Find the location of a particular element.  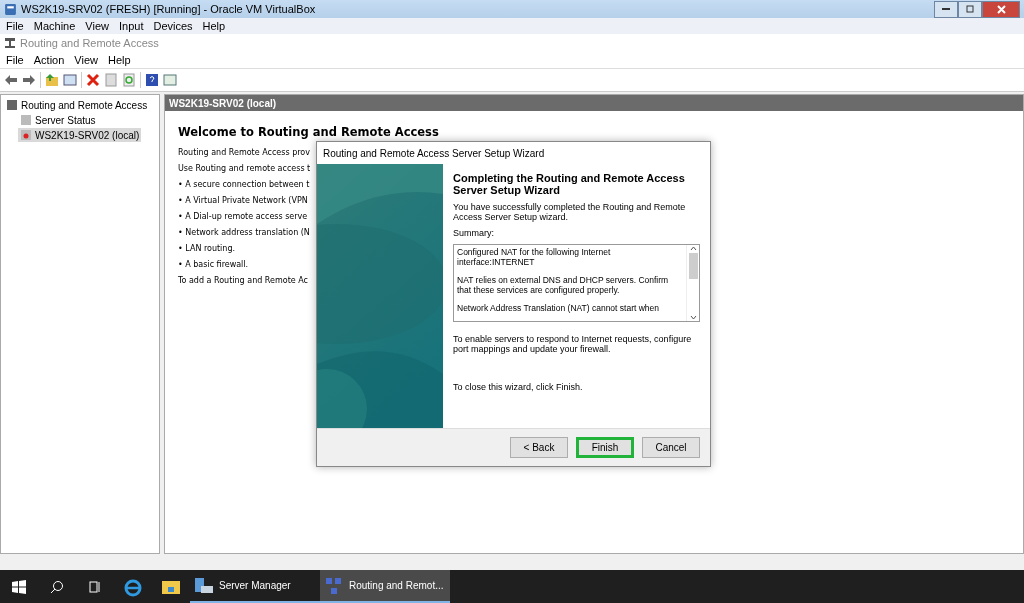

caret-up-icon is located at coordinates (693, 248).